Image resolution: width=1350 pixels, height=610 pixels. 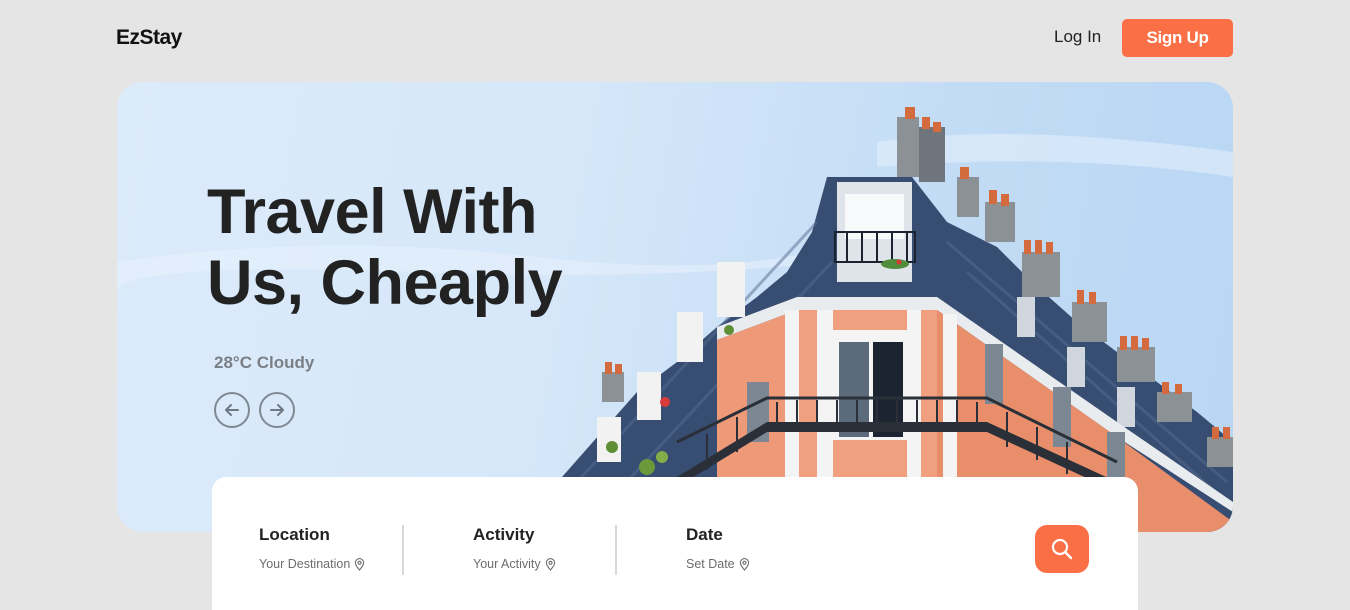 What do you see at coordinates (704, 534) in the screenshot?
I see `date-label: Date` at bounding box center [704, 534].